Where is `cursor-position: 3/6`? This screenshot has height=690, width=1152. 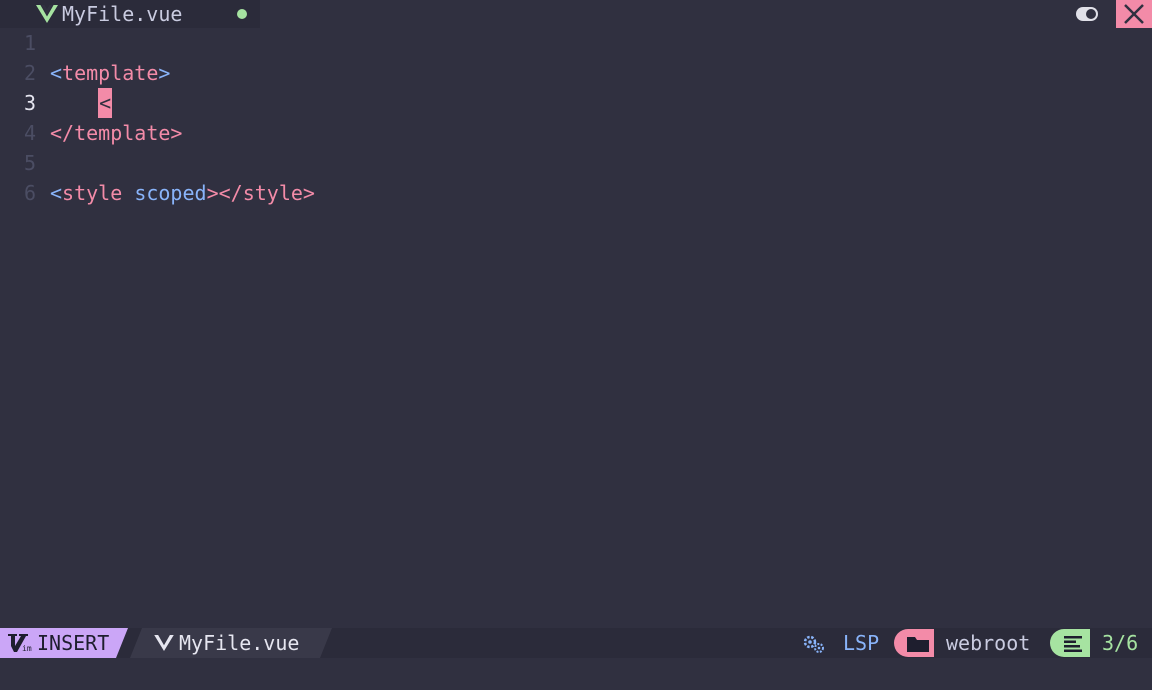 cursor-position: 3/6 is located at coordinates (1120, 643).